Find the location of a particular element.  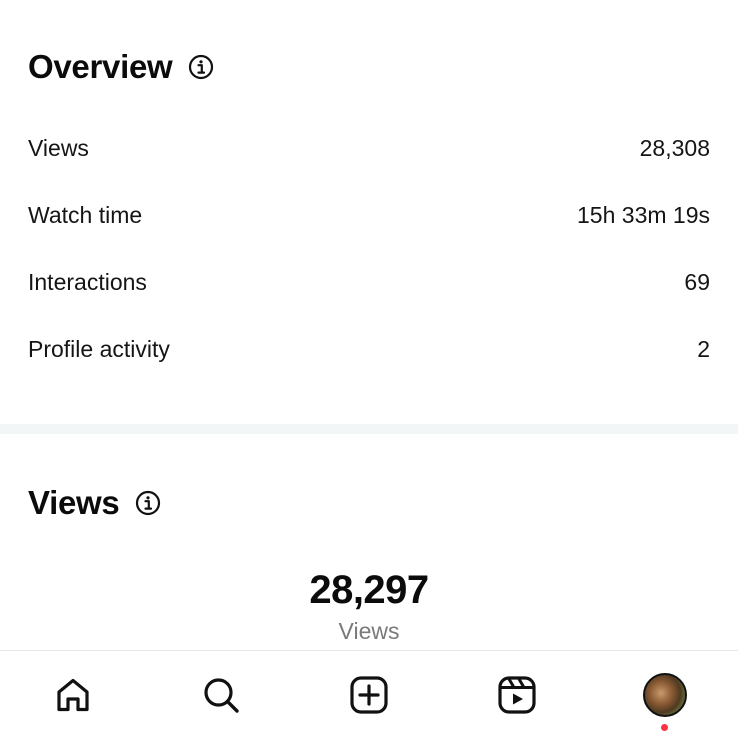

bottom-nav is located at coordinates (369, 697).